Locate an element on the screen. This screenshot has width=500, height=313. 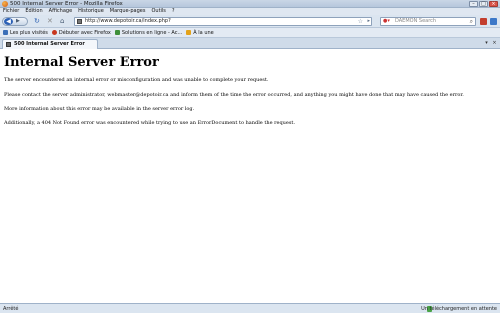
status-text: Arrêté is located at coordinates (11, 309).